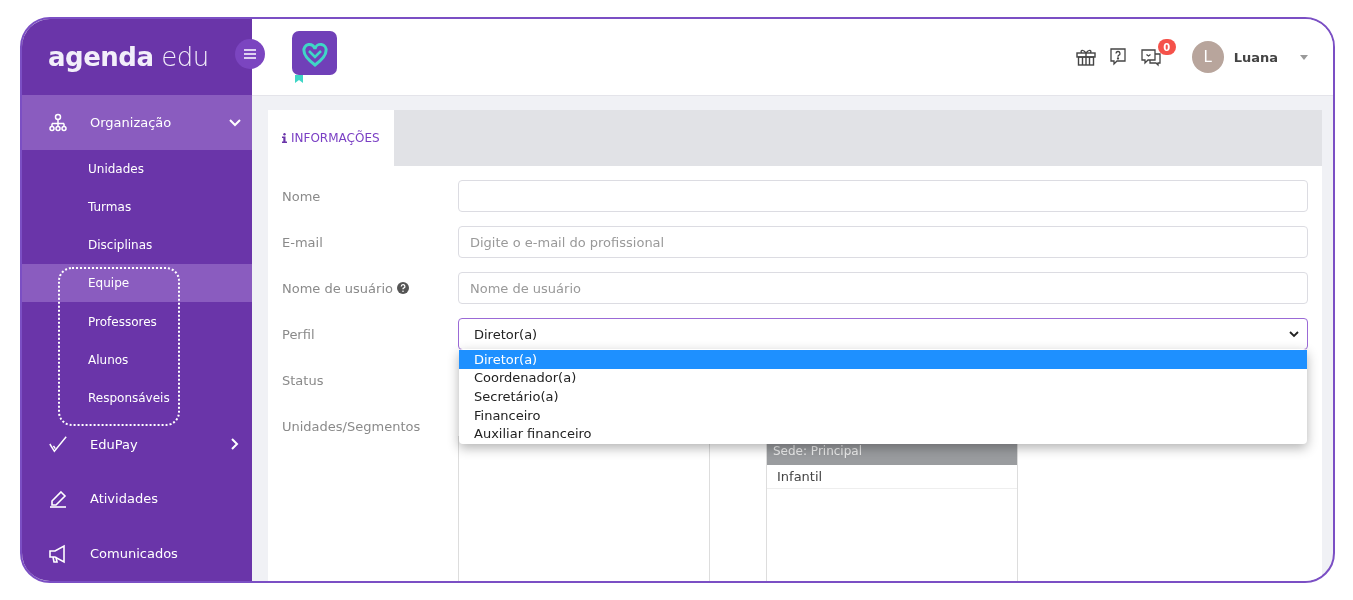 Image resolution: width=1353 pixels, height=600 pixels. Describe the element at coordinates (137, 553) in the screenshot. I see `sidebar-item: Comunicados` at that location.